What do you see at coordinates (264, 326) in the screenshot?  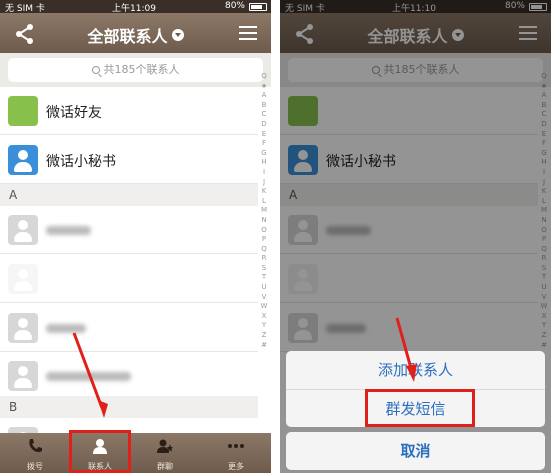 I see `index-letter: Y` at bounding box center [264, 326].